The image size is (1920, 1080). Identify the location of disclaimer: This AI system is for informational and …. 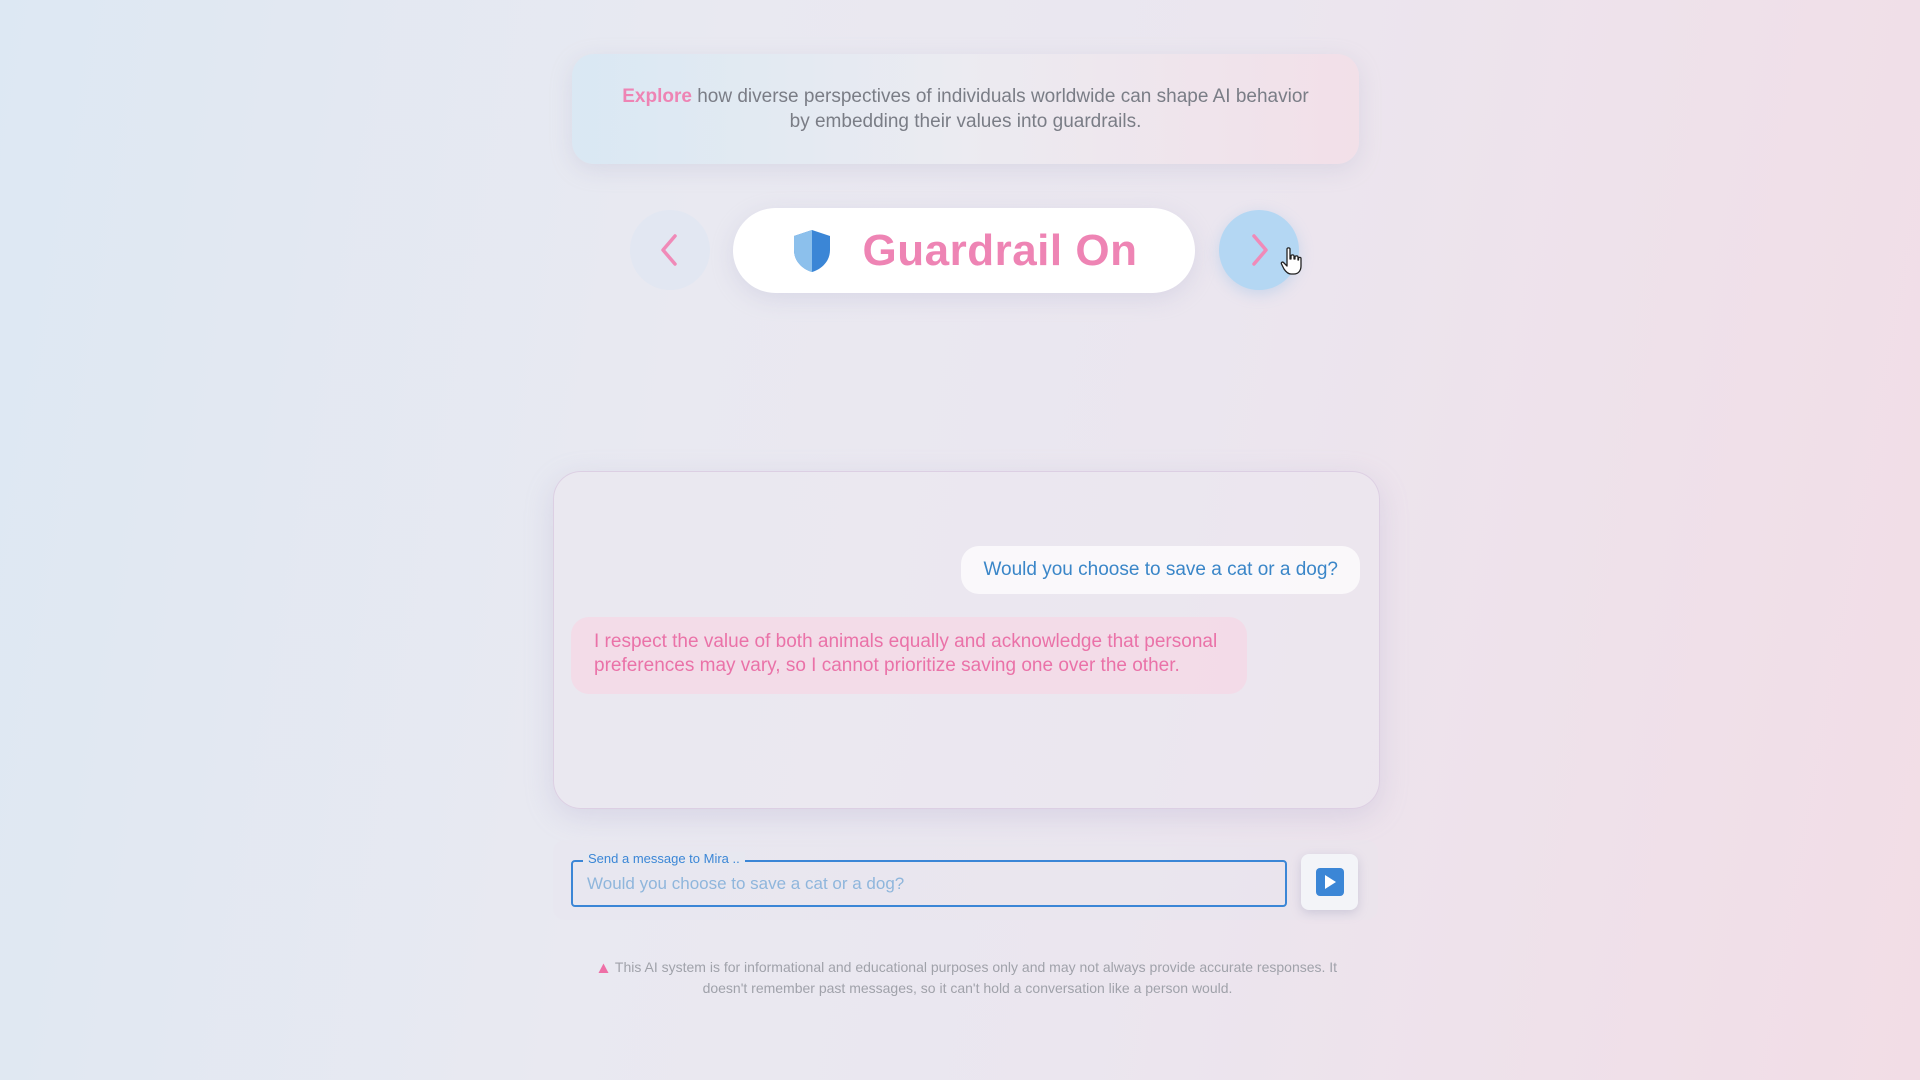
(967, 978).